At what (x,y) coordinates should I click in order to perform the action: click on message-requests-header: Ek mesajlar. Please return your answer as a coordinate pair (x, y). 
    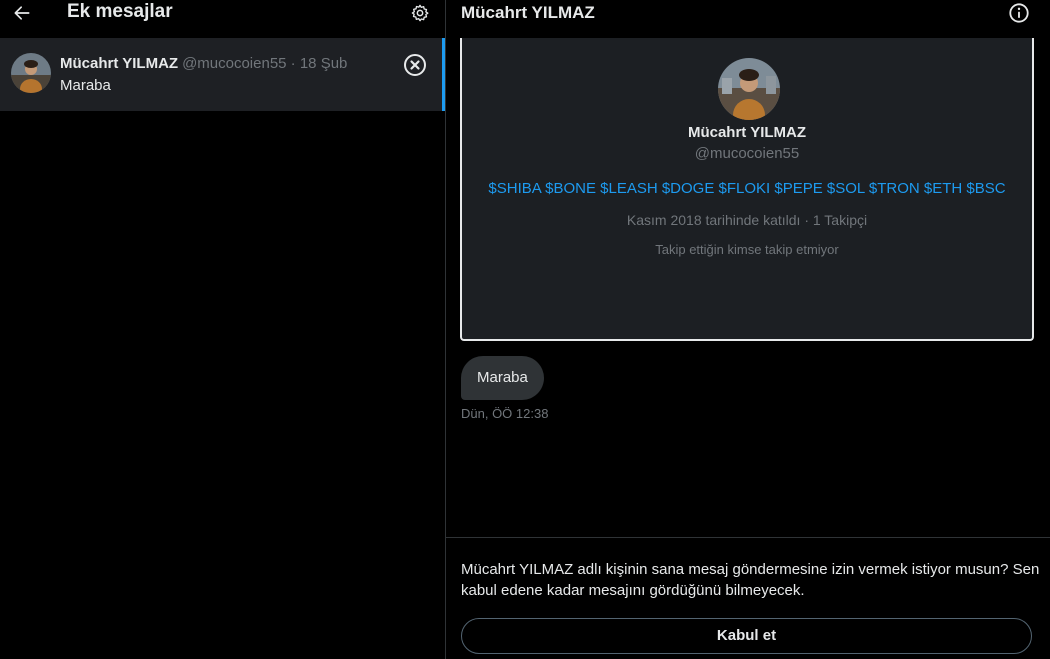
    Looking at the image, I should click on (222, 19).